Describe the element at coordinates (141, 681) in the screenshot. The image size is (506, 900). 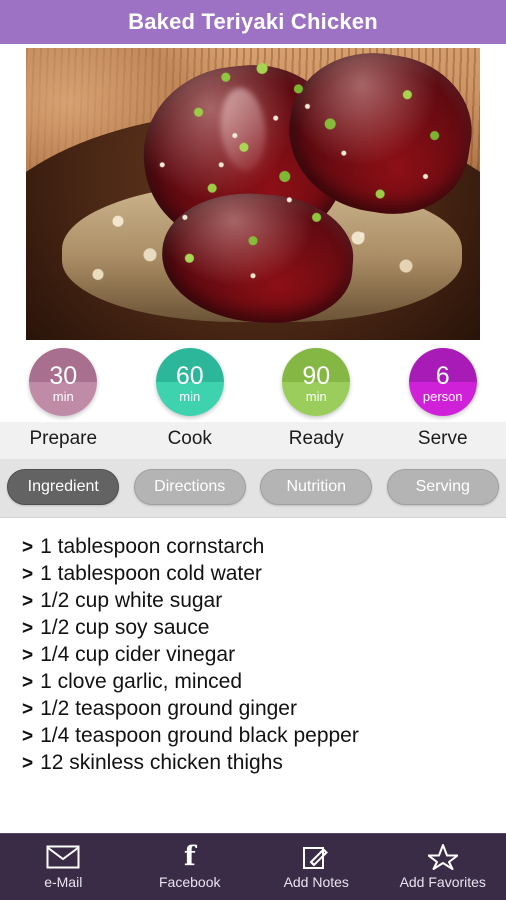
I see `ingredient-text: 1 clove garlic, minced` at that location.